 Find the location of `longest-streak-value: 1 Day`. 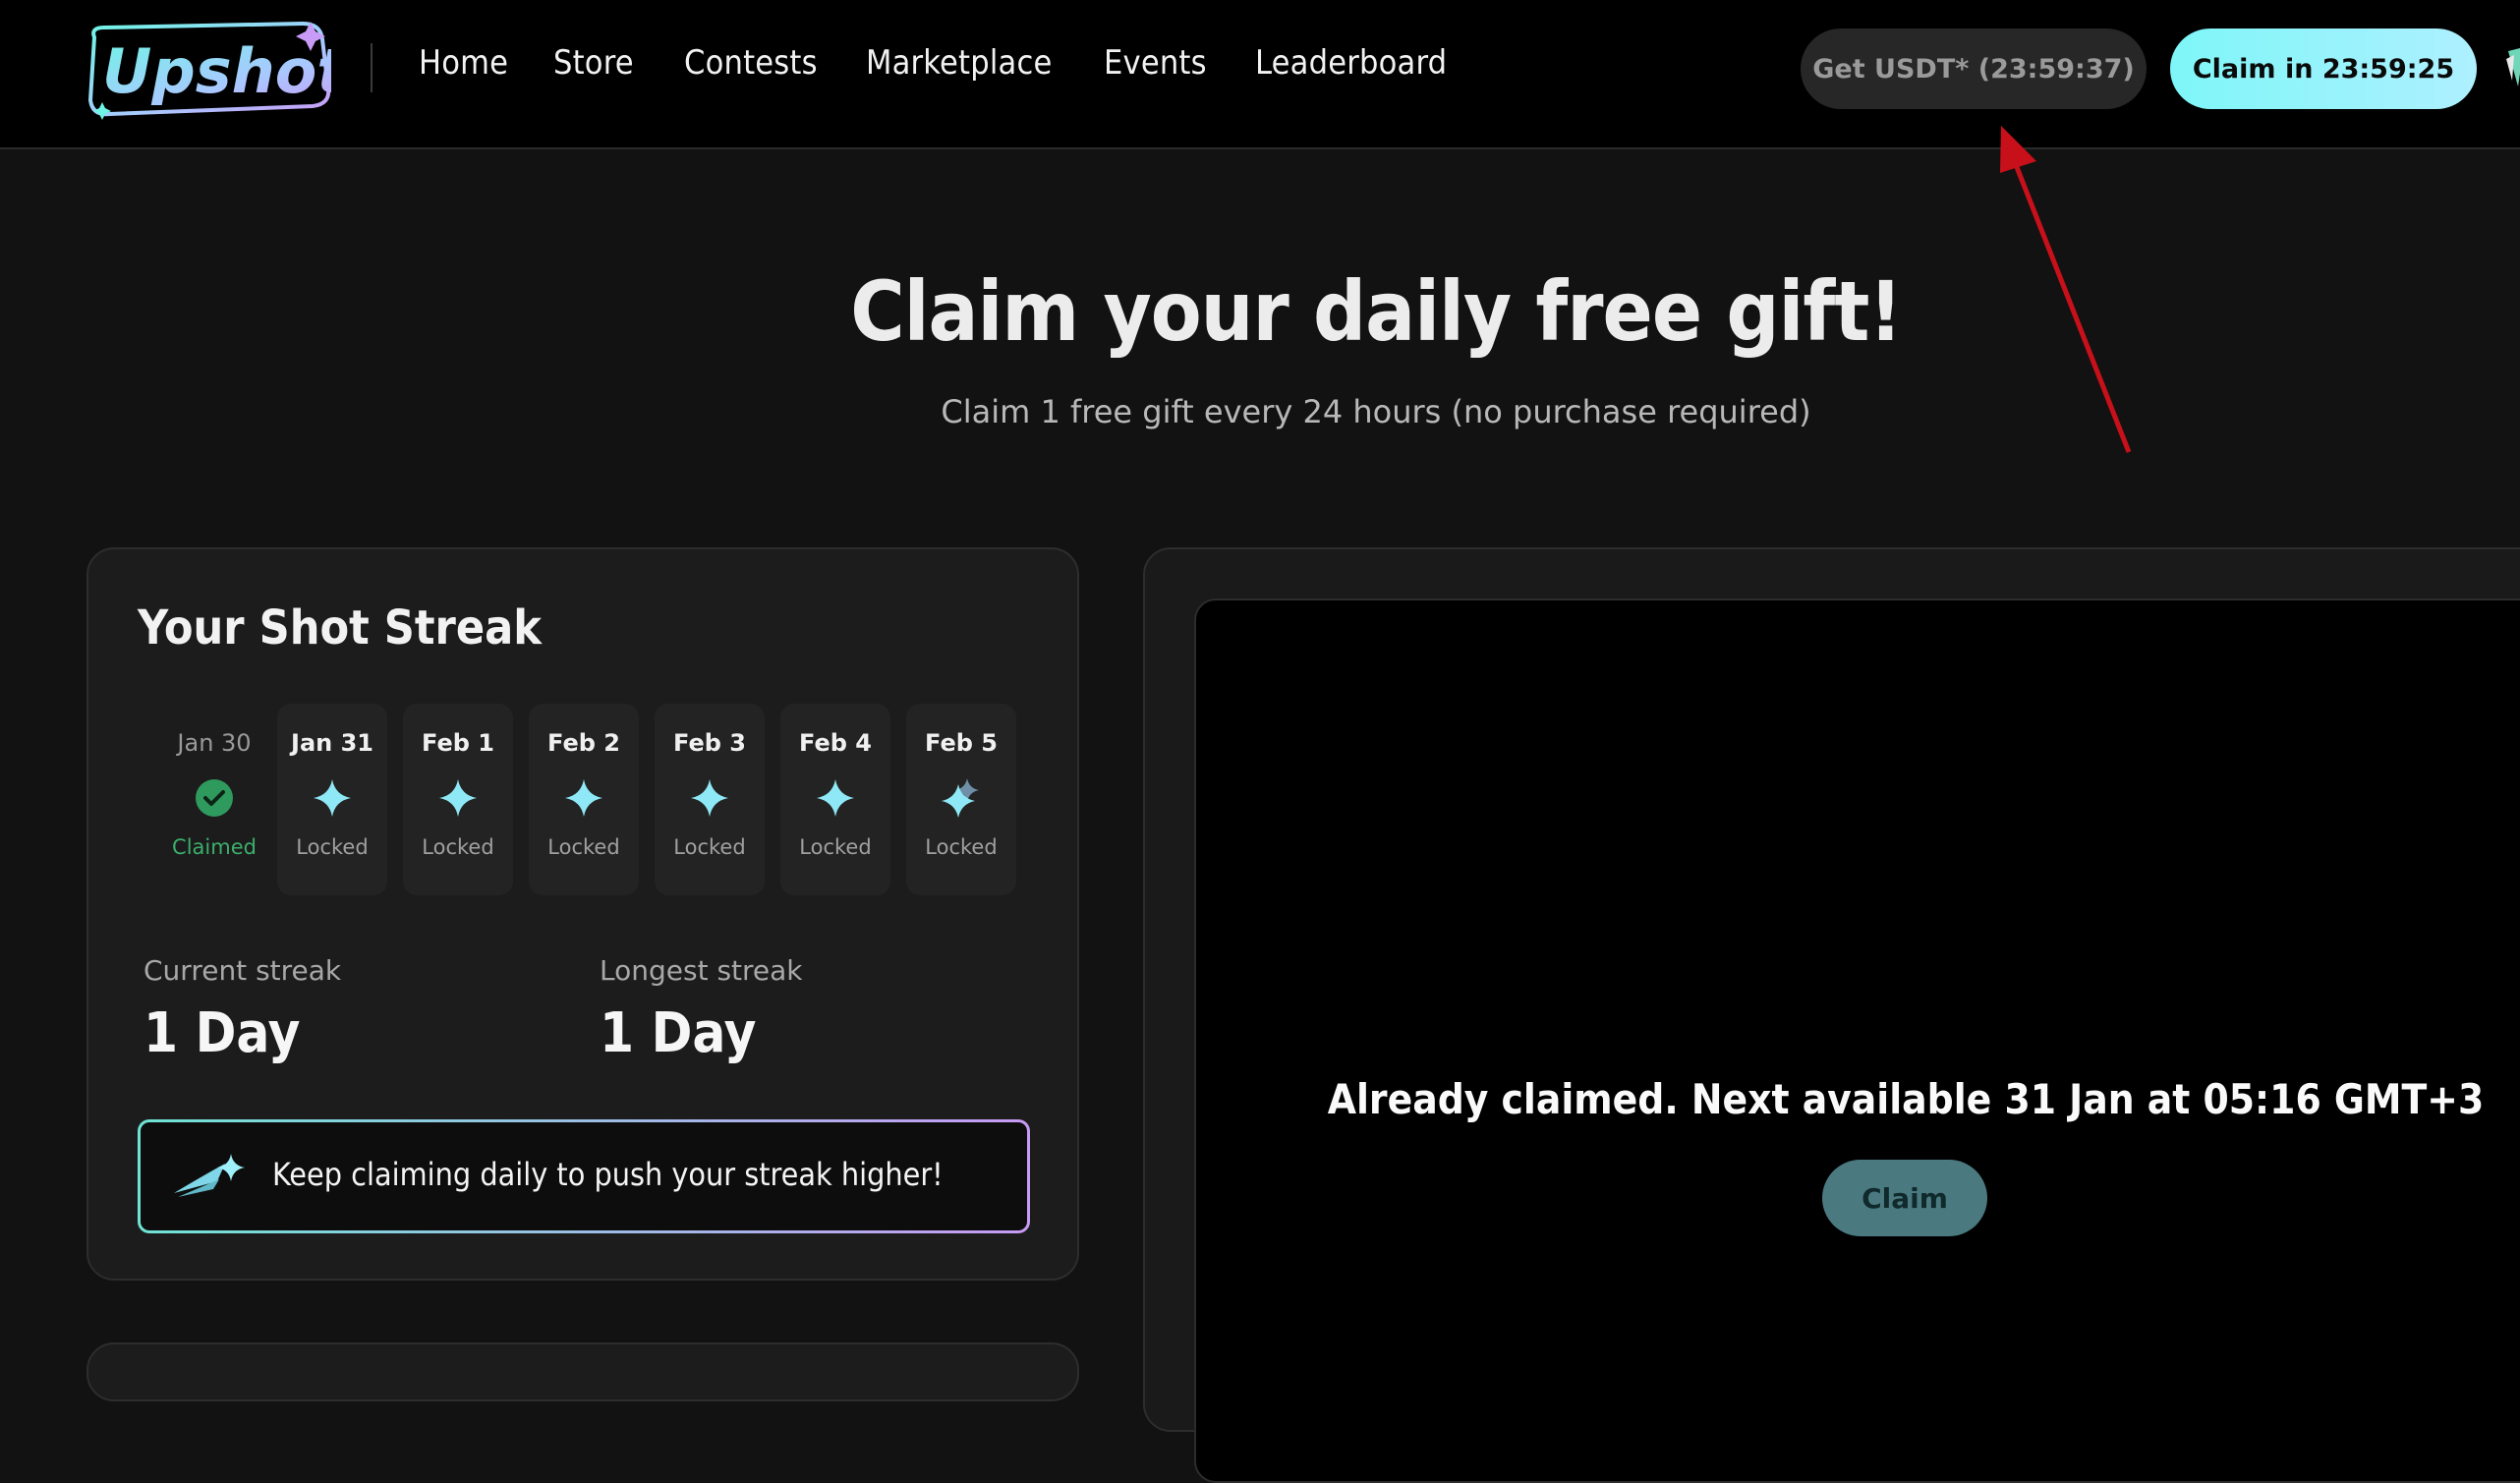

longest-streak-value: 1 Day is located at coordinates (678, 1033).